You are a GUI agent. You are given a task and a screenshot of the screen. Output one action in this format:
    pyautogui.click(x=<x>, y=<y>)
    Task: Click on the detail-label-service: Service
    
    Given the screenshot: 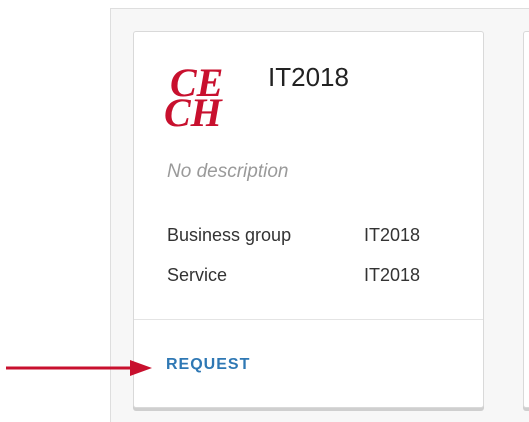 What is the action you would take?
    pyautogui.click(x=197, y=275)
    